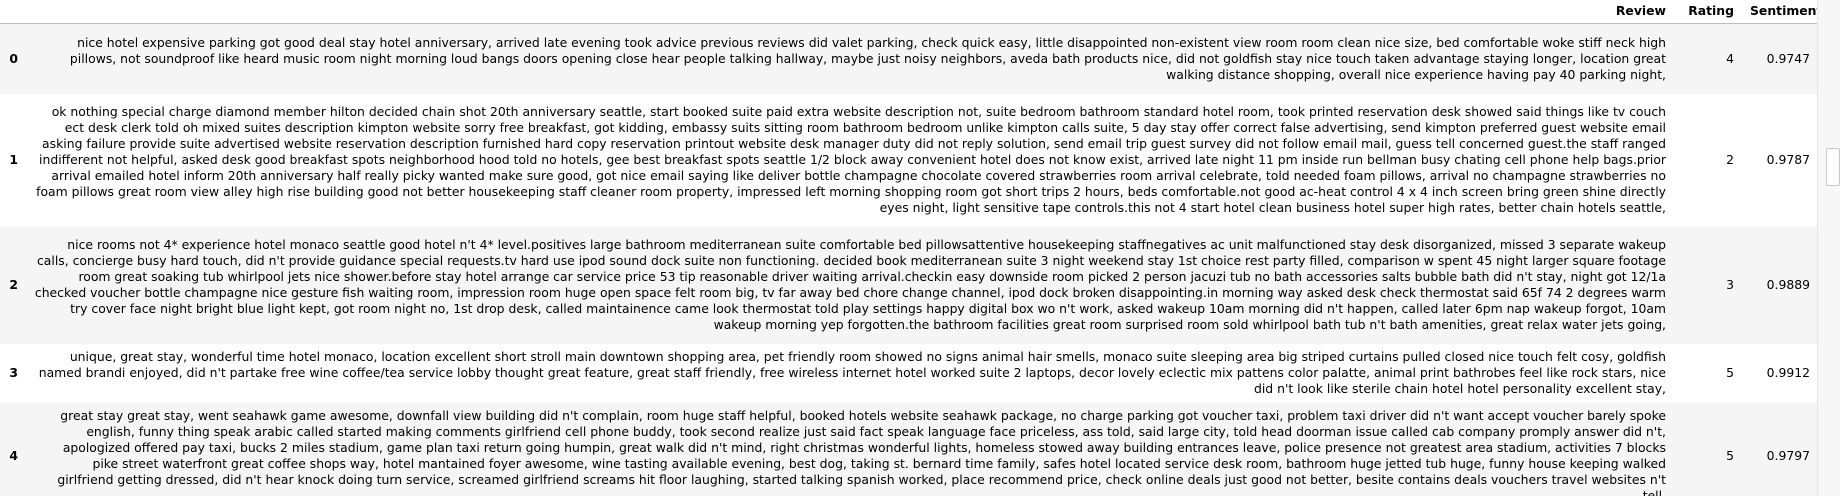 The image size is (1840, 496). What do you see at coordinates (1730, 159) in the screenshot?
I see `rating-cell: 2` at bounding box center [1730, 159].